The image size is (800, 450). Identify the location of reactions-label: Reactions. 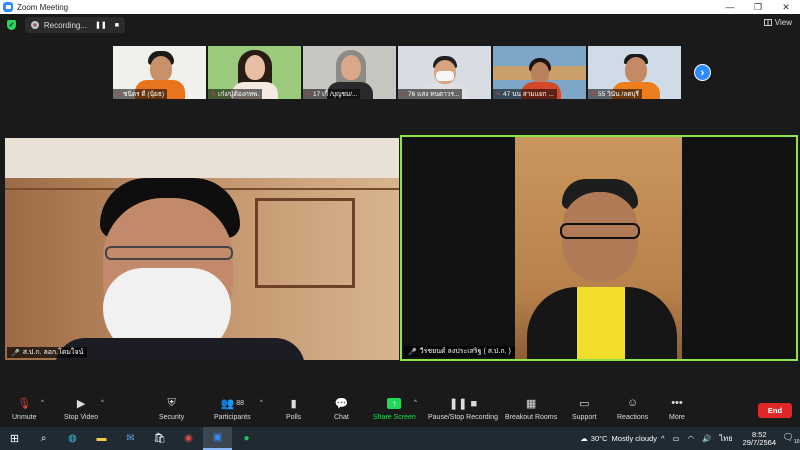
(633, 417).